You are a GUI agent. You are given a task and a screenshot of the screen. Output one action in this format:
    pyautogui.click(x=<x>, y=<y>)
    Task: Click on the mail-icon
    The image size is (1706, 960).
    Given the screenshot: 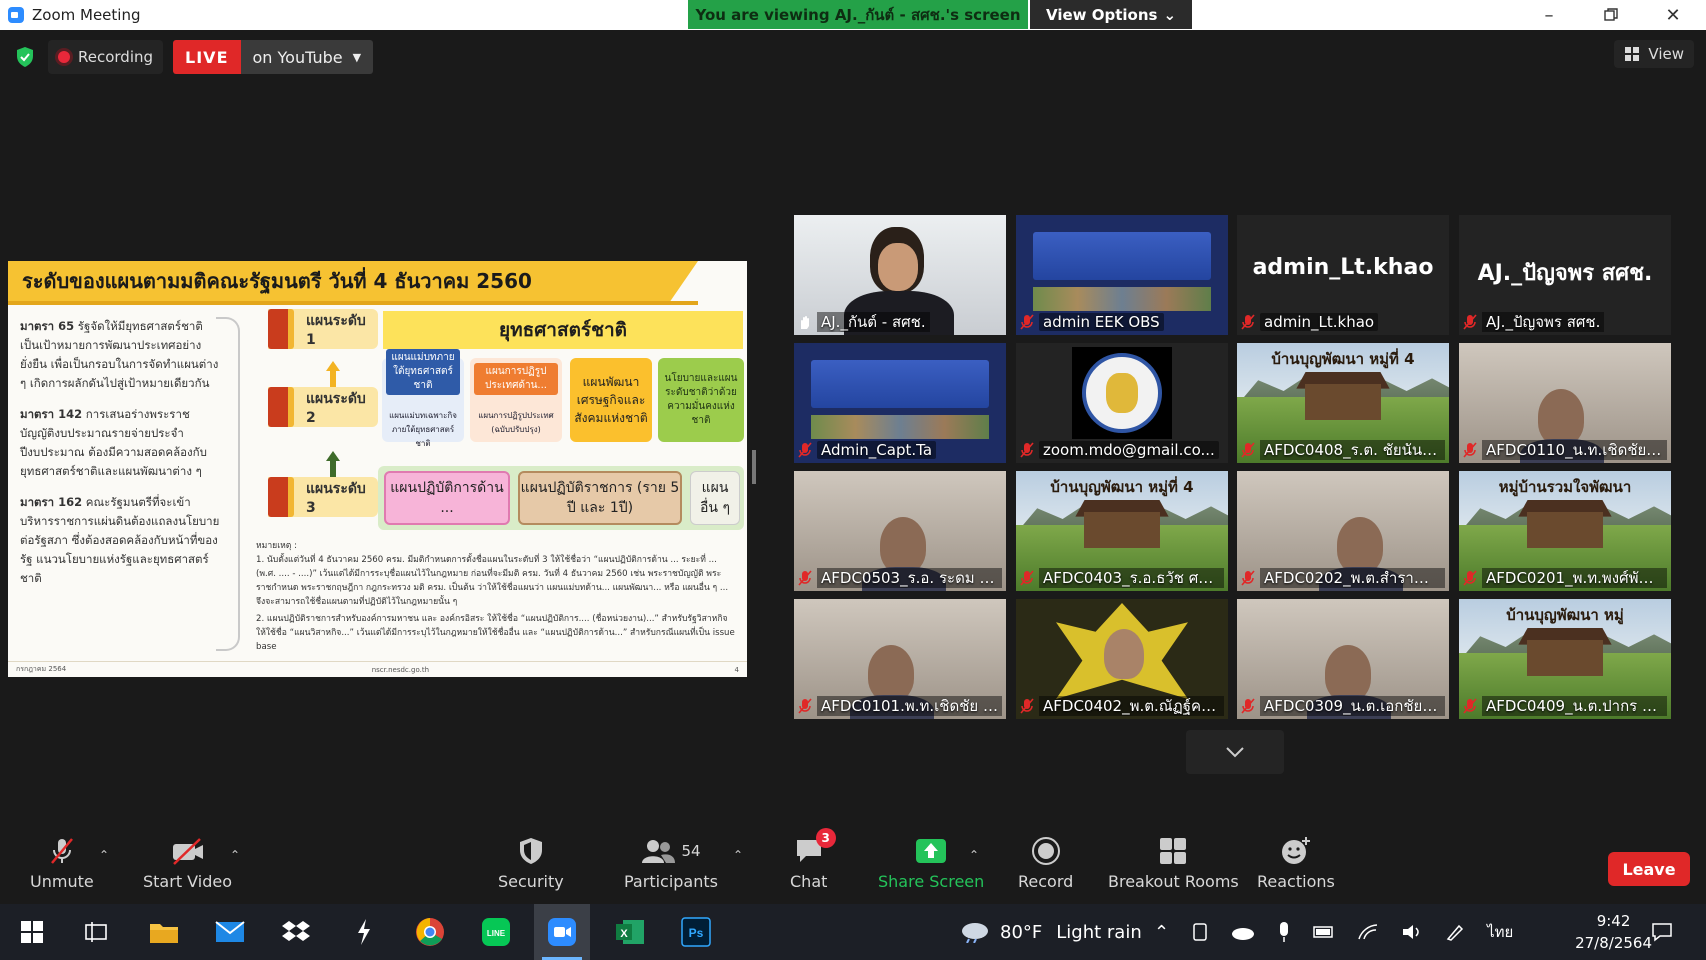 What is the action you would take?
    pyautogui.click(x=230, y=931)
    